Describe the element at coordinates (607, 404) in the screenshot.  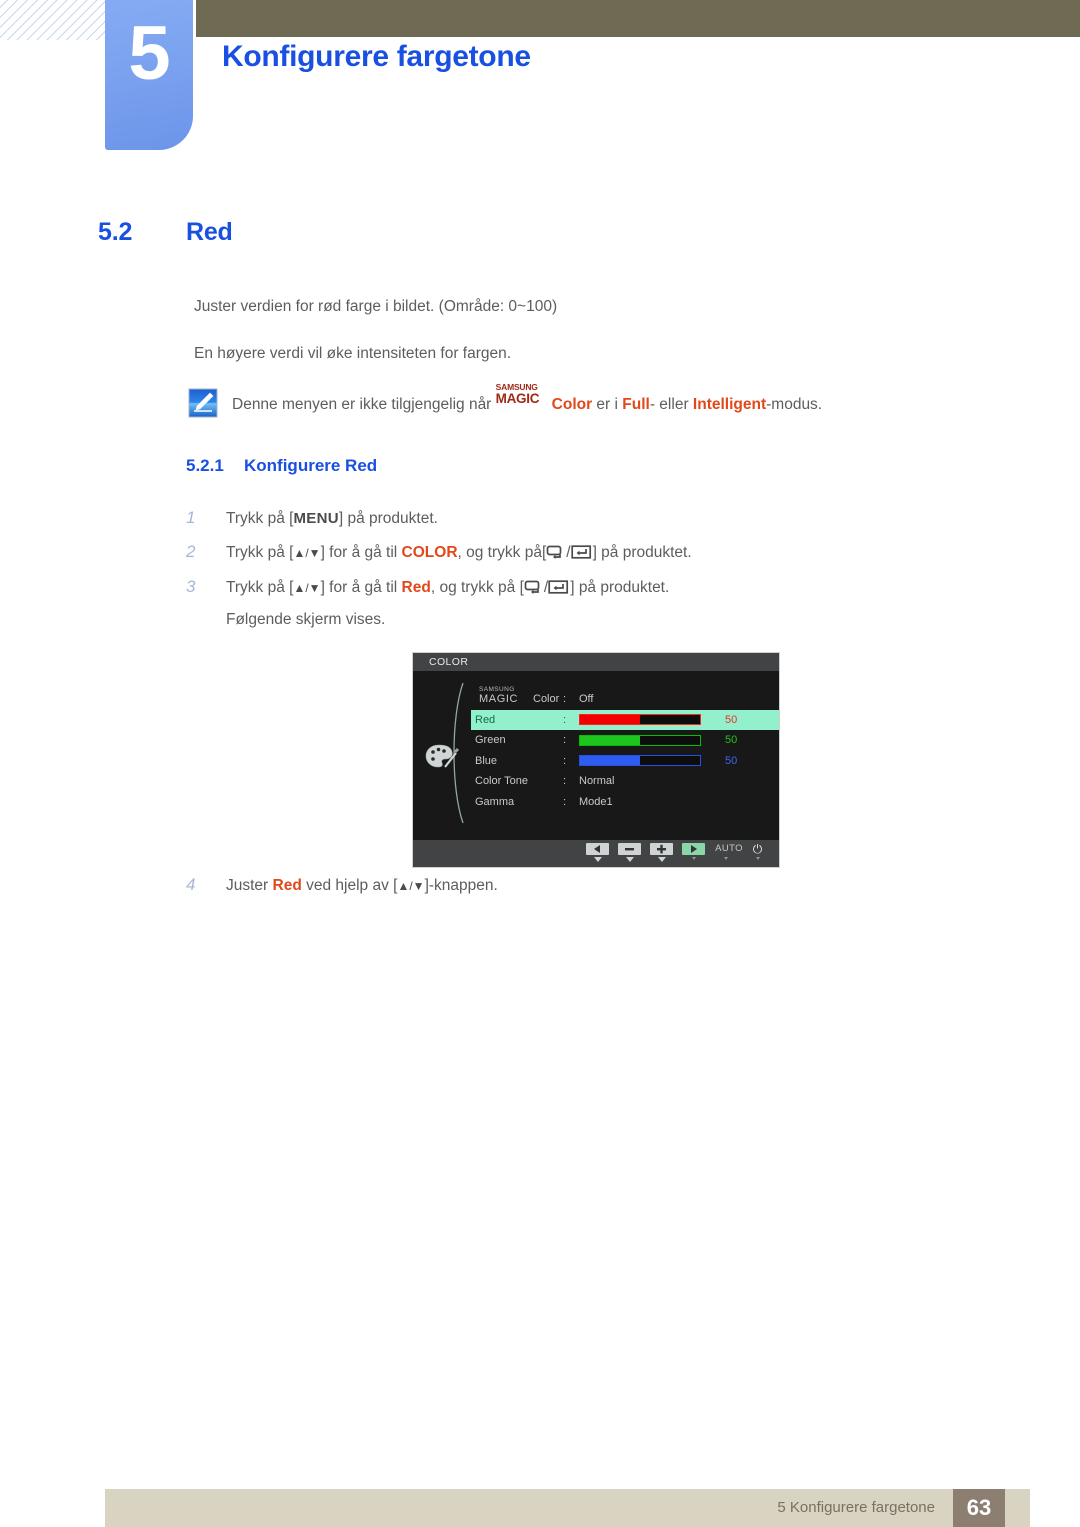
I see `note-text-mid: er i` at that location.